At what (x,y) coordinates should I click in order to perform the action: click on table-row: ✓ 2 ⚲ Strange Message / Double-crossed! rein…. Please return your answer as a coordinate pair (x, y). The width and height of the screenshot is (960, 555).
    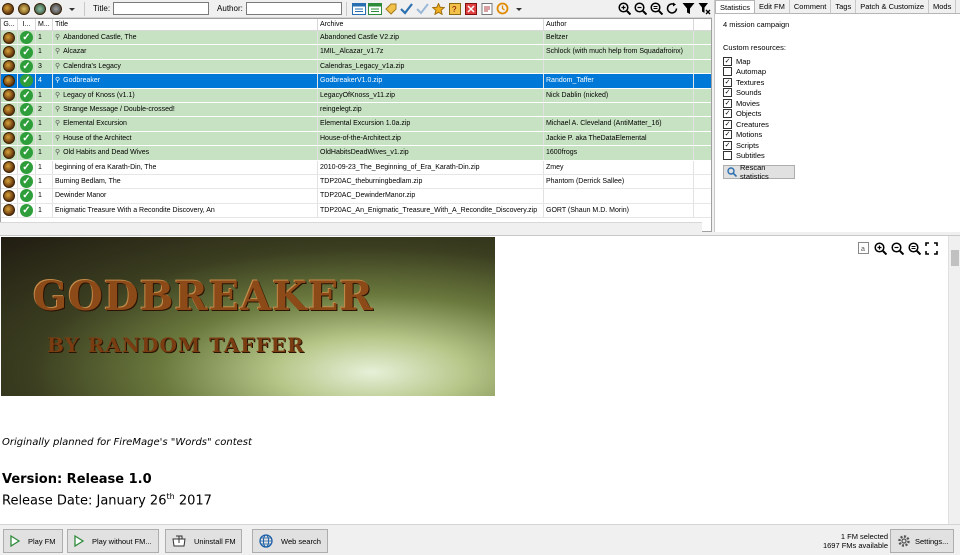
    Looking at the image, I should click on (356, 110).